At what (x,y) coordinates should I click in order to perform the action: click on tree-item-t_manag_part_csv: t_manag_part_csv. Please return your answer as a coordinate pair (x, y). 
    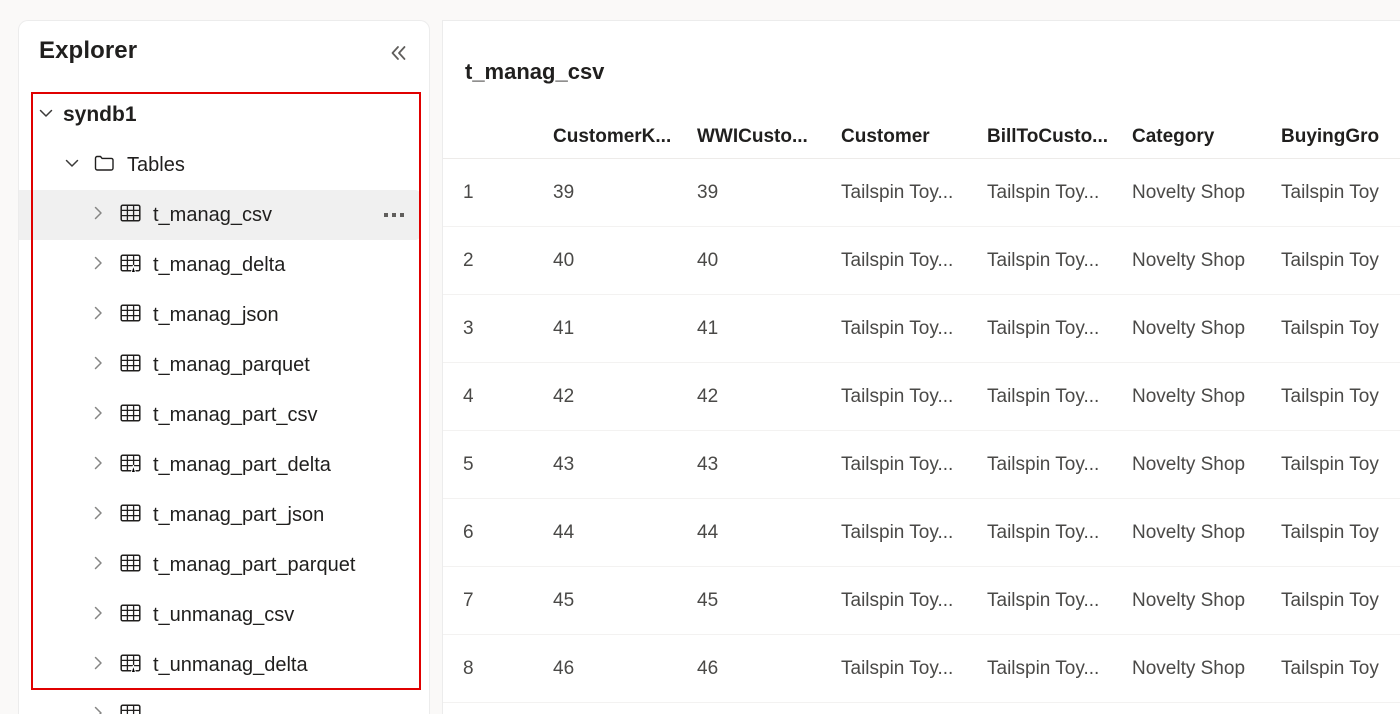
    Looking at the image, I should click on (224, 415).